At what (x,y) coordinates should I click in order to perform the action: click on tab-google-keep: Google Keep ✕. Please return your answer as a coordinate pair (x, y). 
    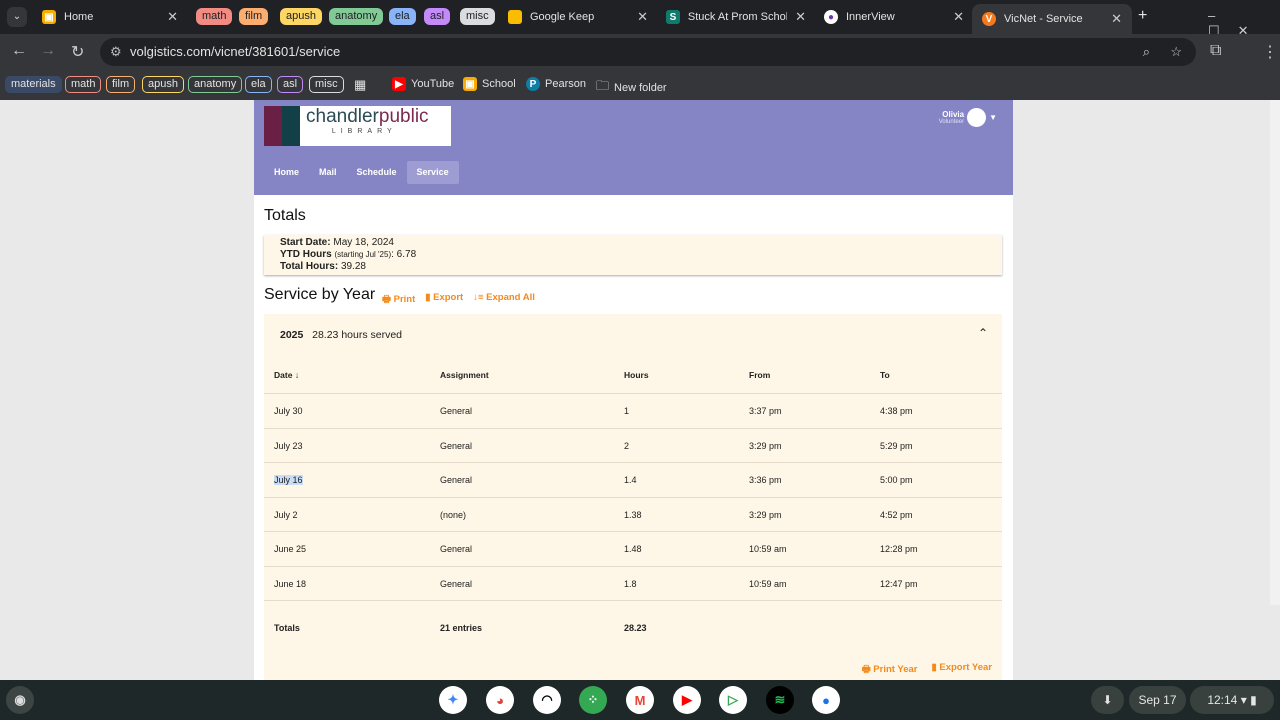
    Looking at the image, I should click on (578, 17).